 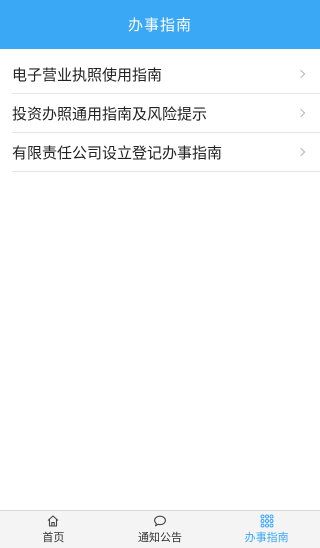 I want to click on grid-dots-icon, so click(x=267, y=521).